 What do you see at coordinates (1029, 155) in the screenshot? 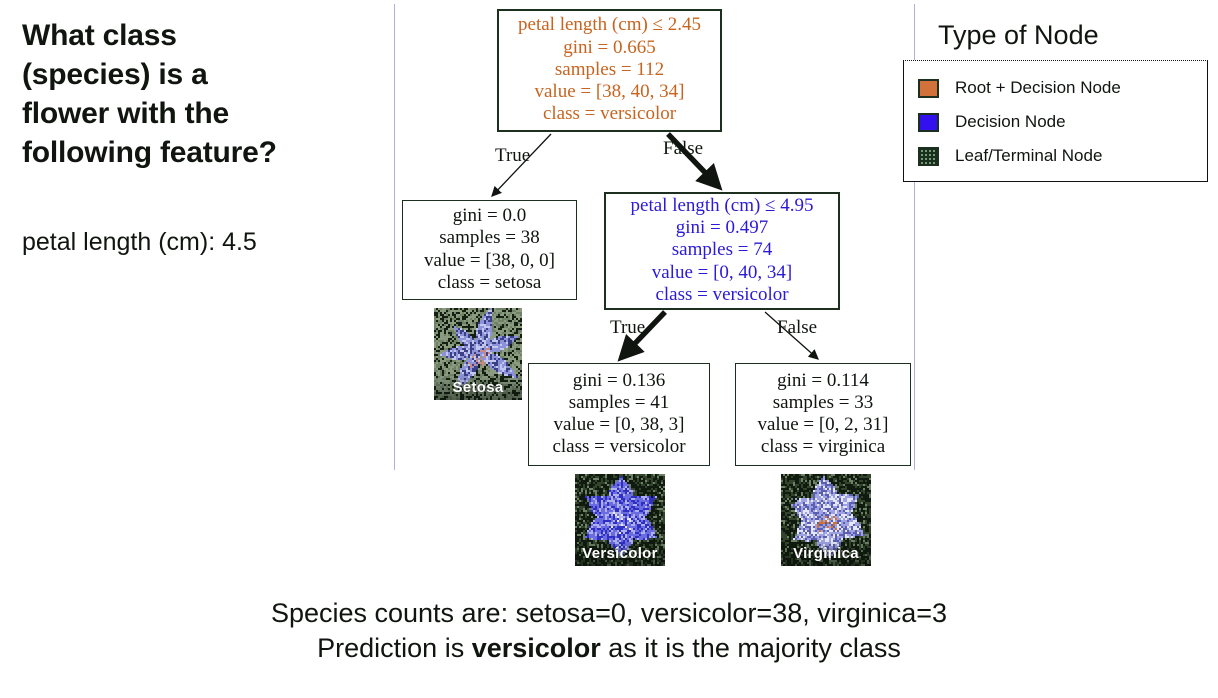
I see `legend-label-leaf: Leaf/Terminal Node` at bounding box center [1029, 155].